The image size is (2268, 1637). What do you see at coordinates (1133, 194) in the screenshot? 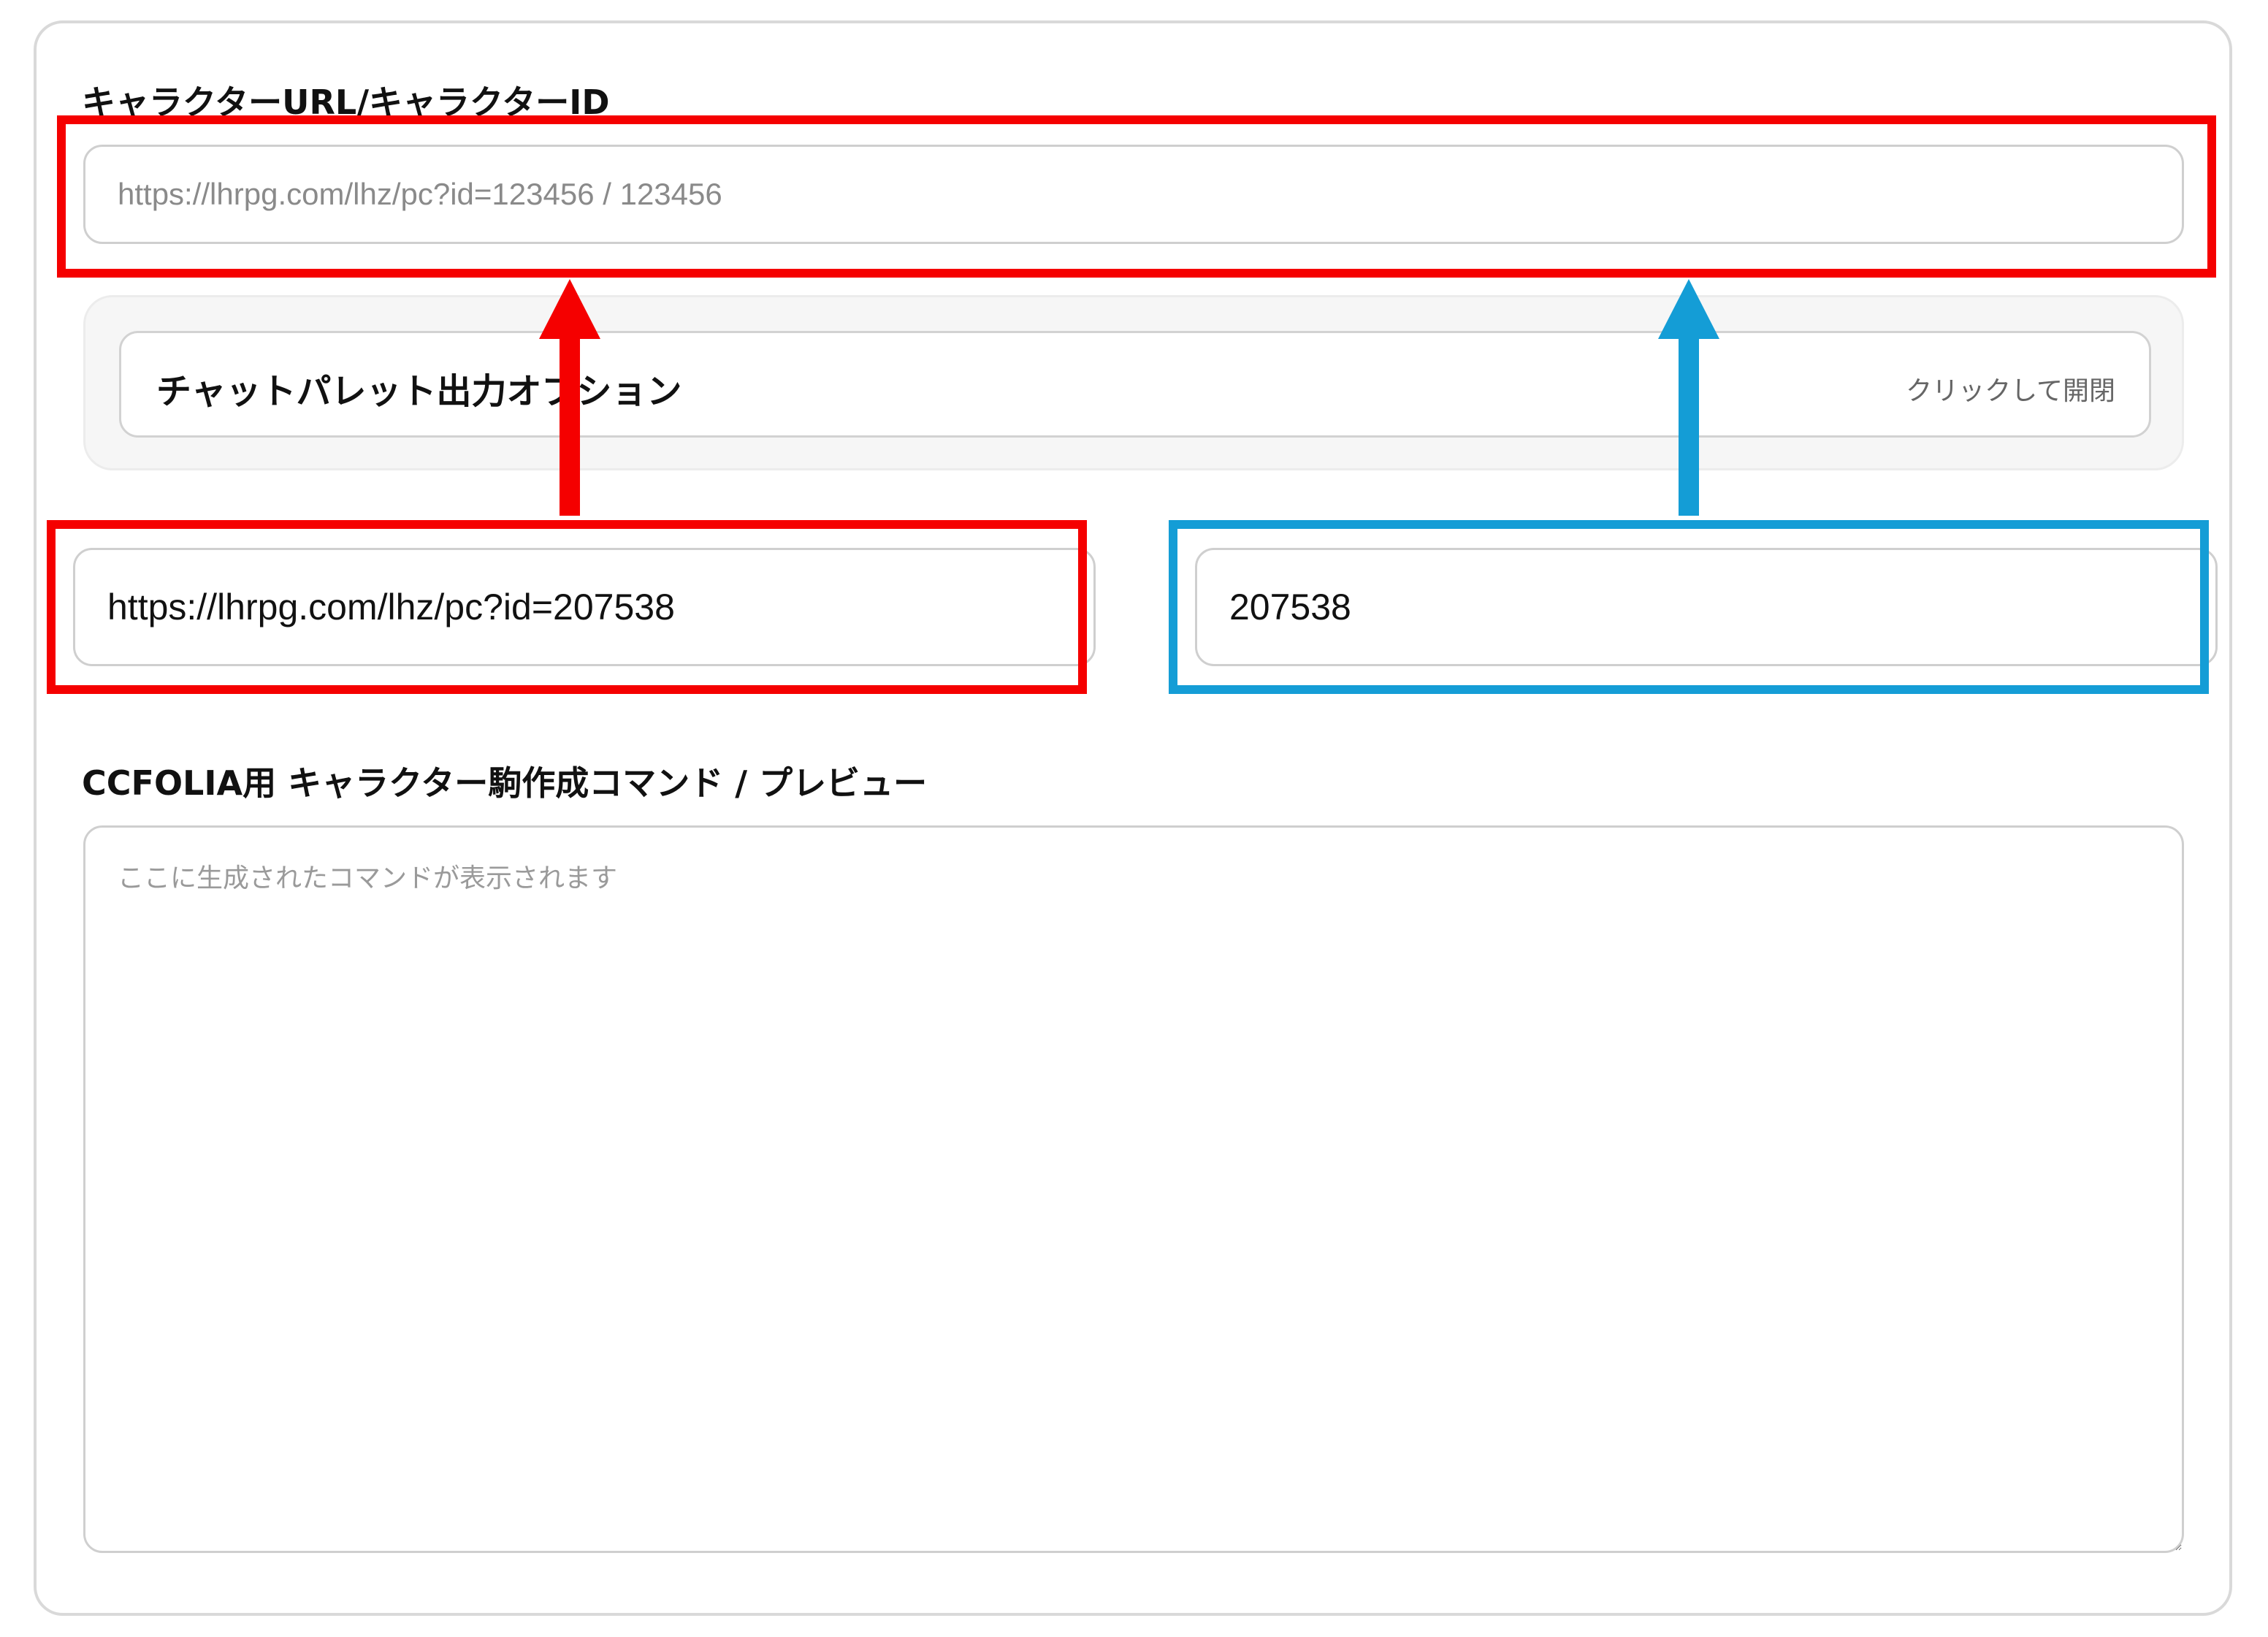
I see `character-url-input` at bounding box center [1133, 194].